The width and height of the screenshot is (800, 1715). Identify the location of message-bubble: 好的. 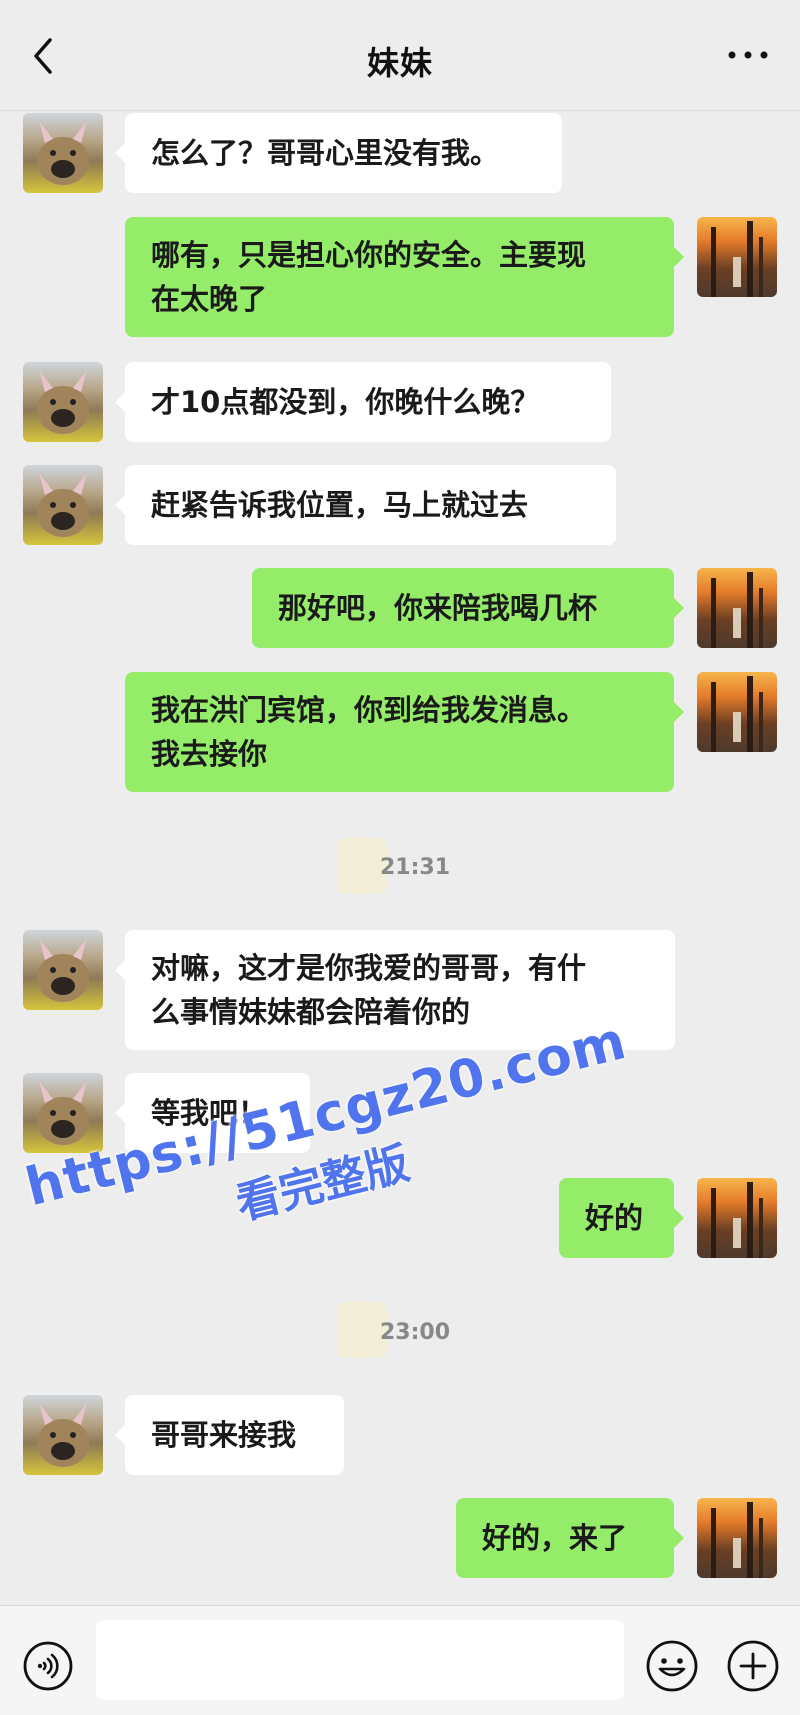
(621, 1218).